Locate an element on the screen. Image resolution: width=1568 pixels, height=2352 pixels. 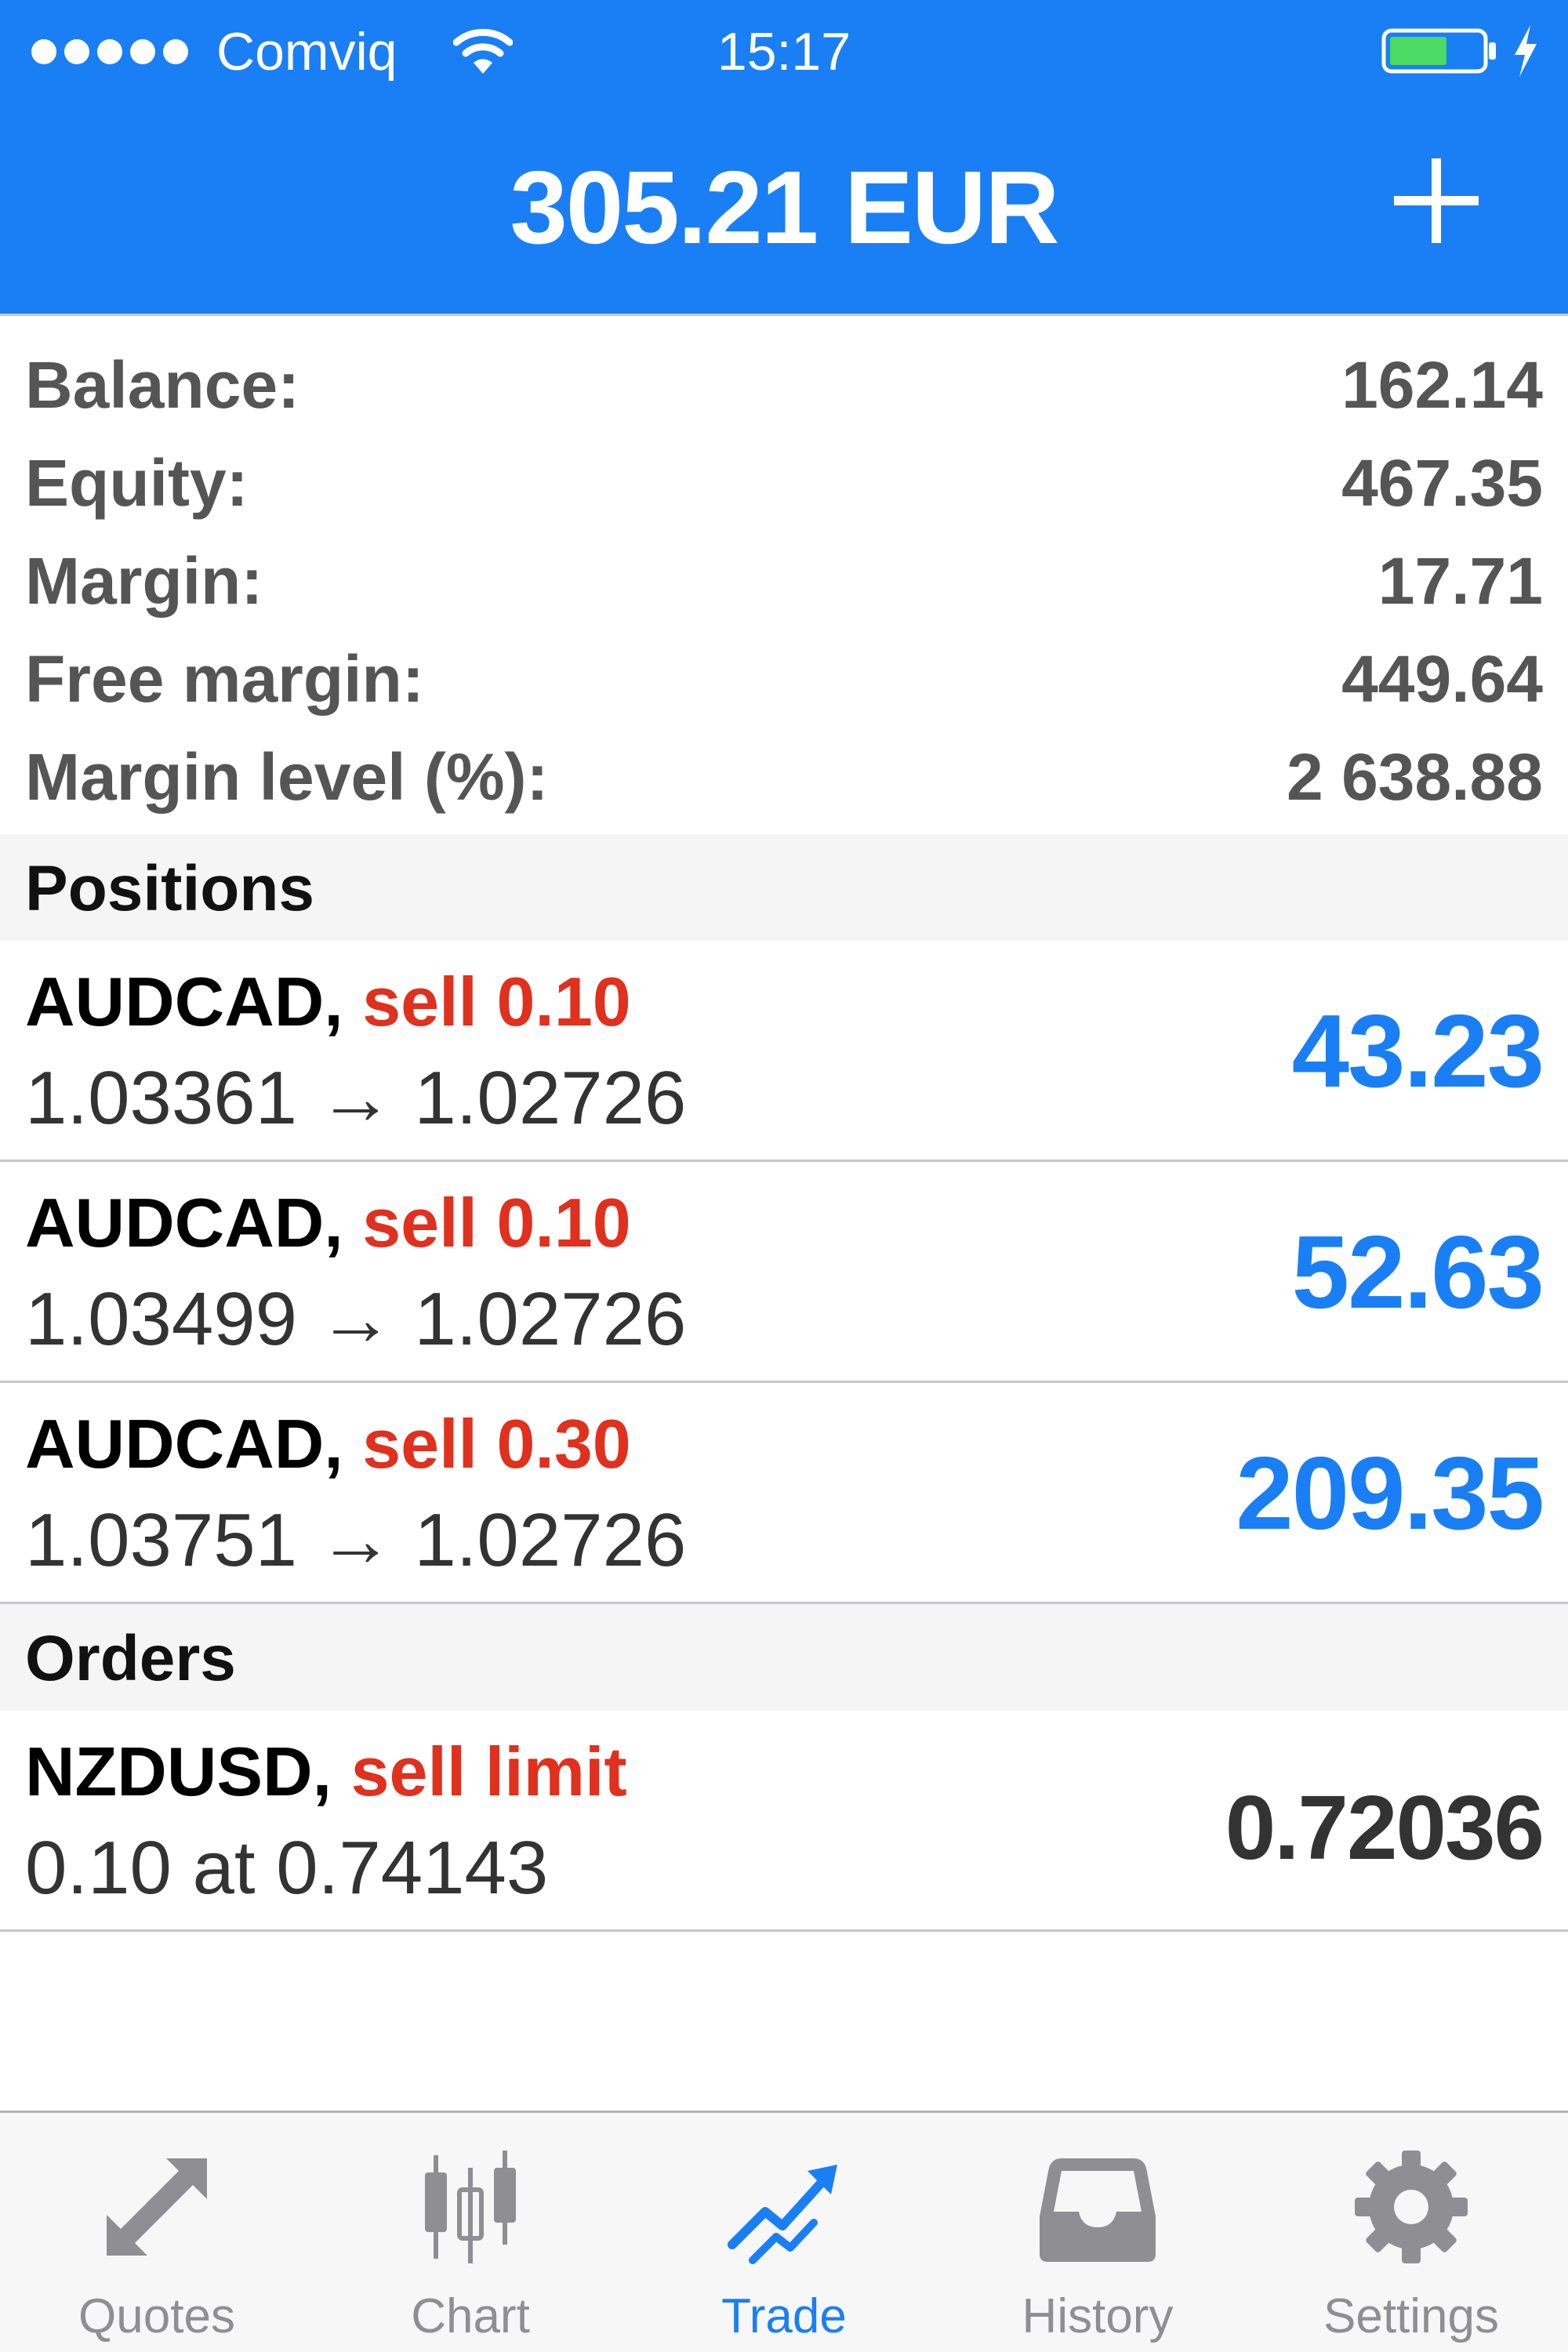
summary-row-margin-level: Margin level (%): 2 638.88 is located at coordinates (784, 773).